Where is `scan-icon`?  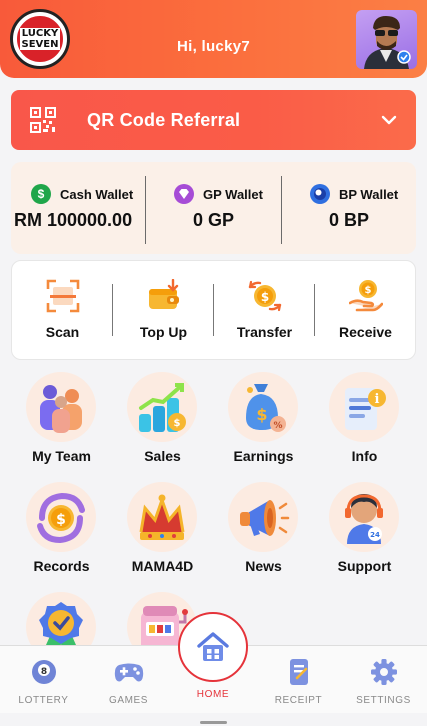
scan-icon is located at coordinates (63, 296).